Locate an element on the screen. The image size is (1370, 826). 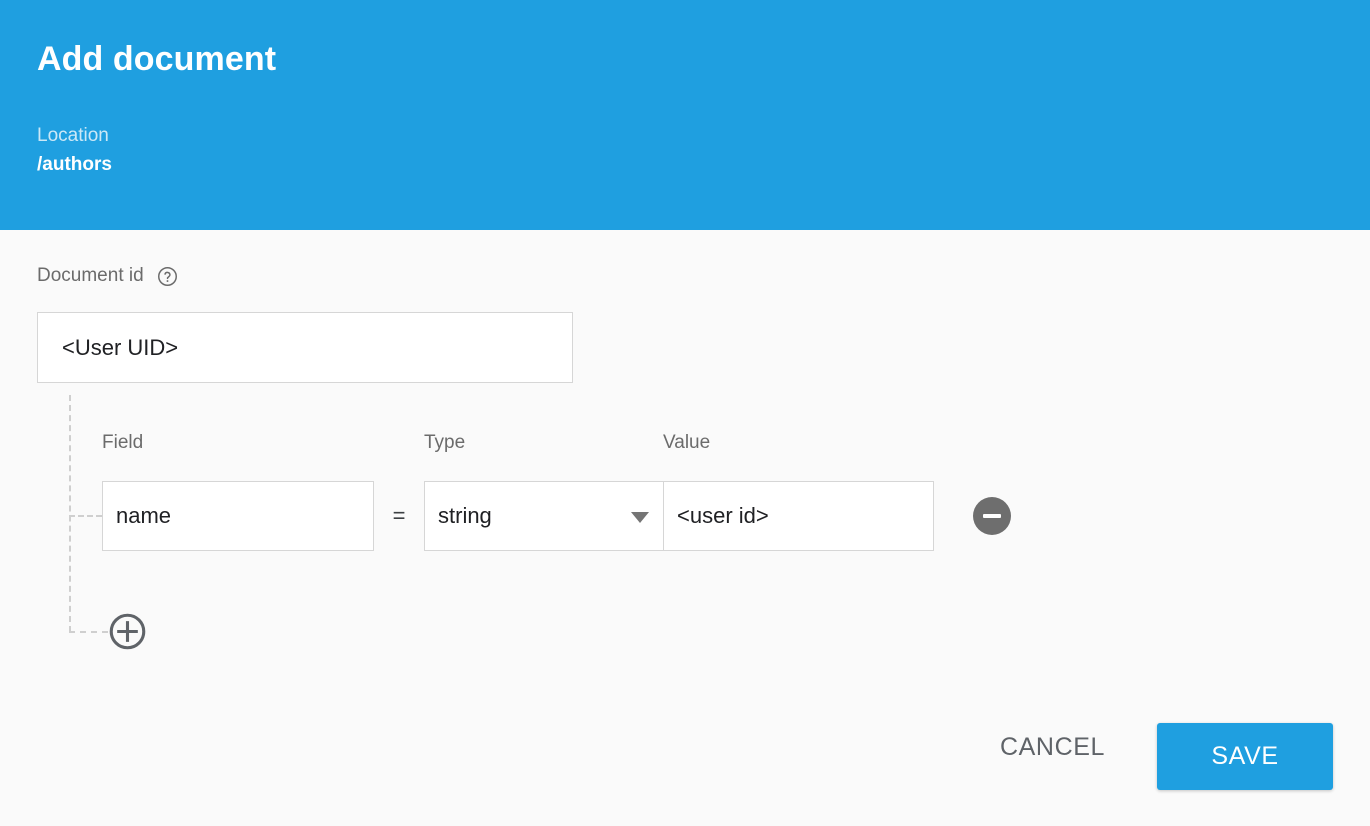
save-button: SAVE is located at coordinates (1245, 756).